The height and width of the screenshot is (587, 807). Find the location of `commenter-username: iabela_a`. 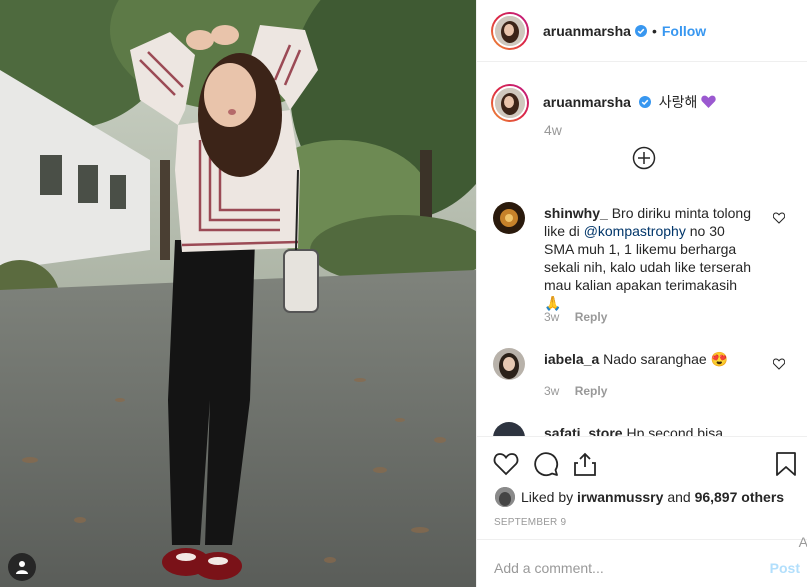

commenter-username: iabela_a is located at coordinates (571, 359).